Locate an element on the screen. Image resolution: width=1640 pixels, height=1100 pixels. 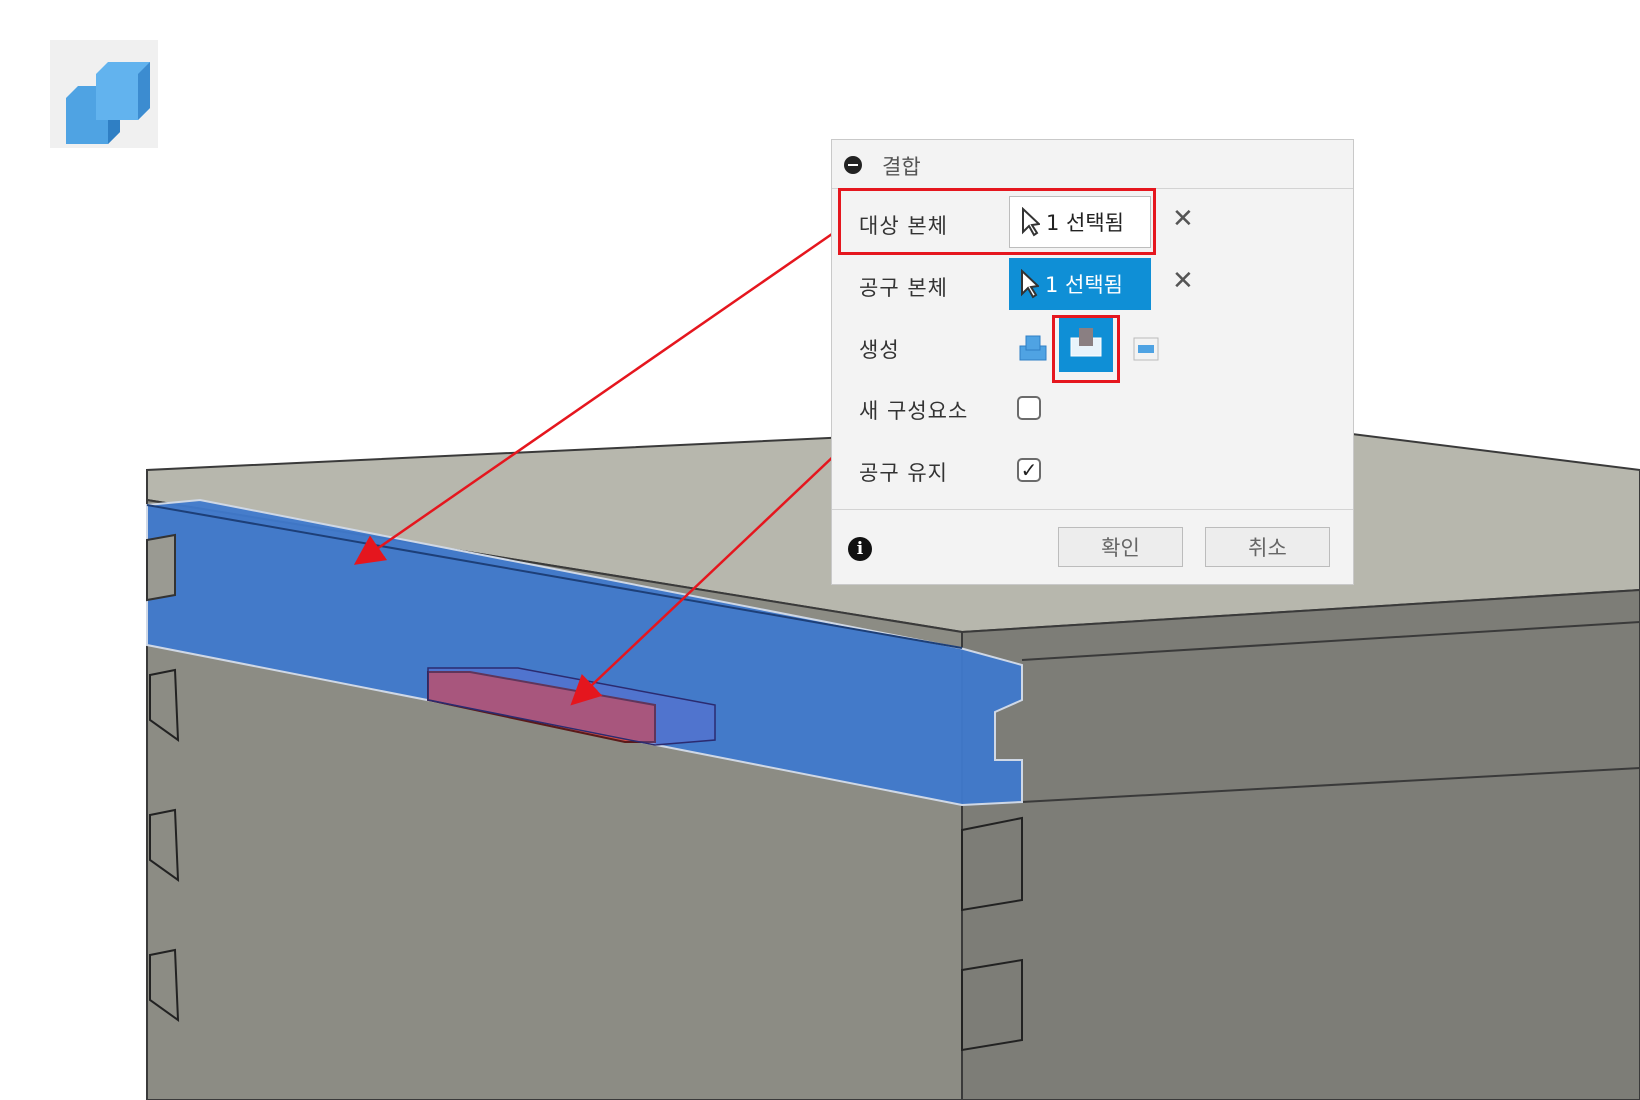
new-component-checkbox is located at coordinates (1029, 408).